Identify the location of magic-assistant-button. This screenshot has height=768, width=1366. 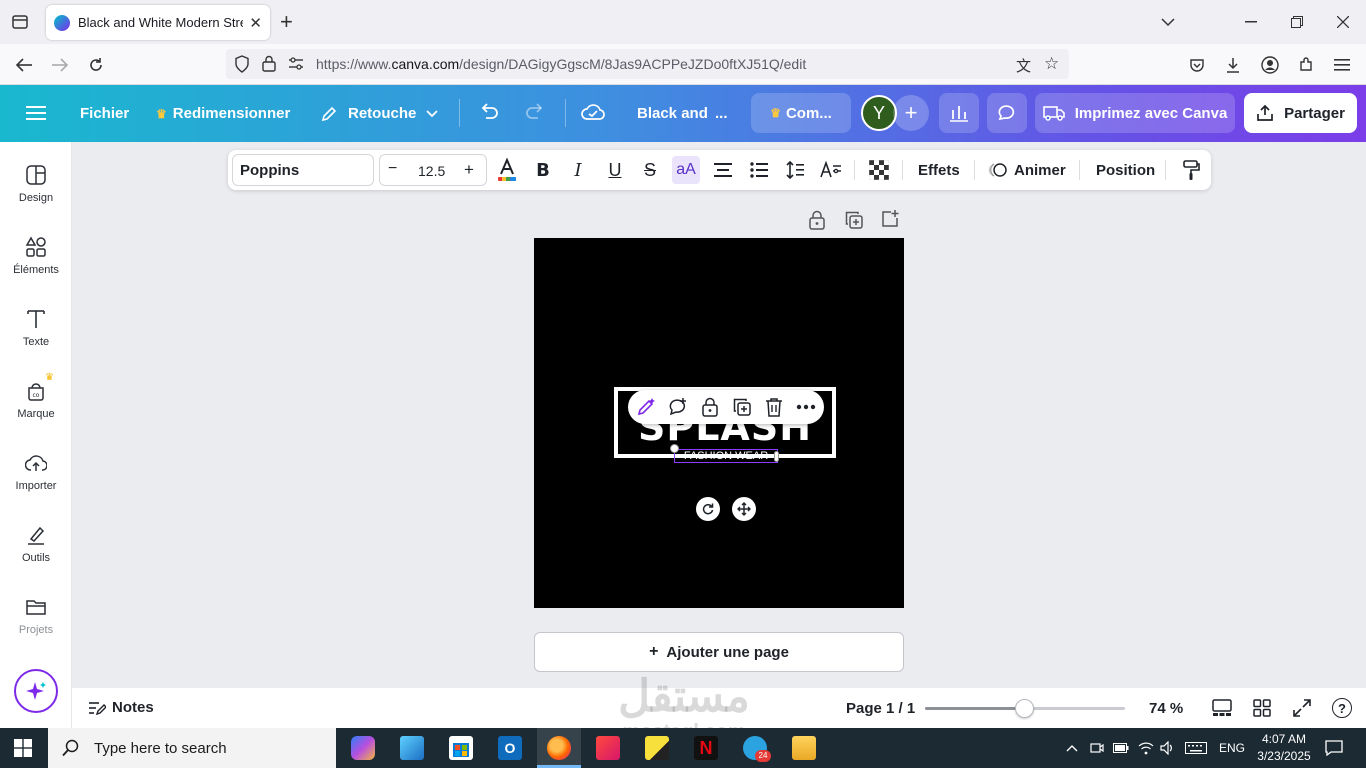
(36, 691).